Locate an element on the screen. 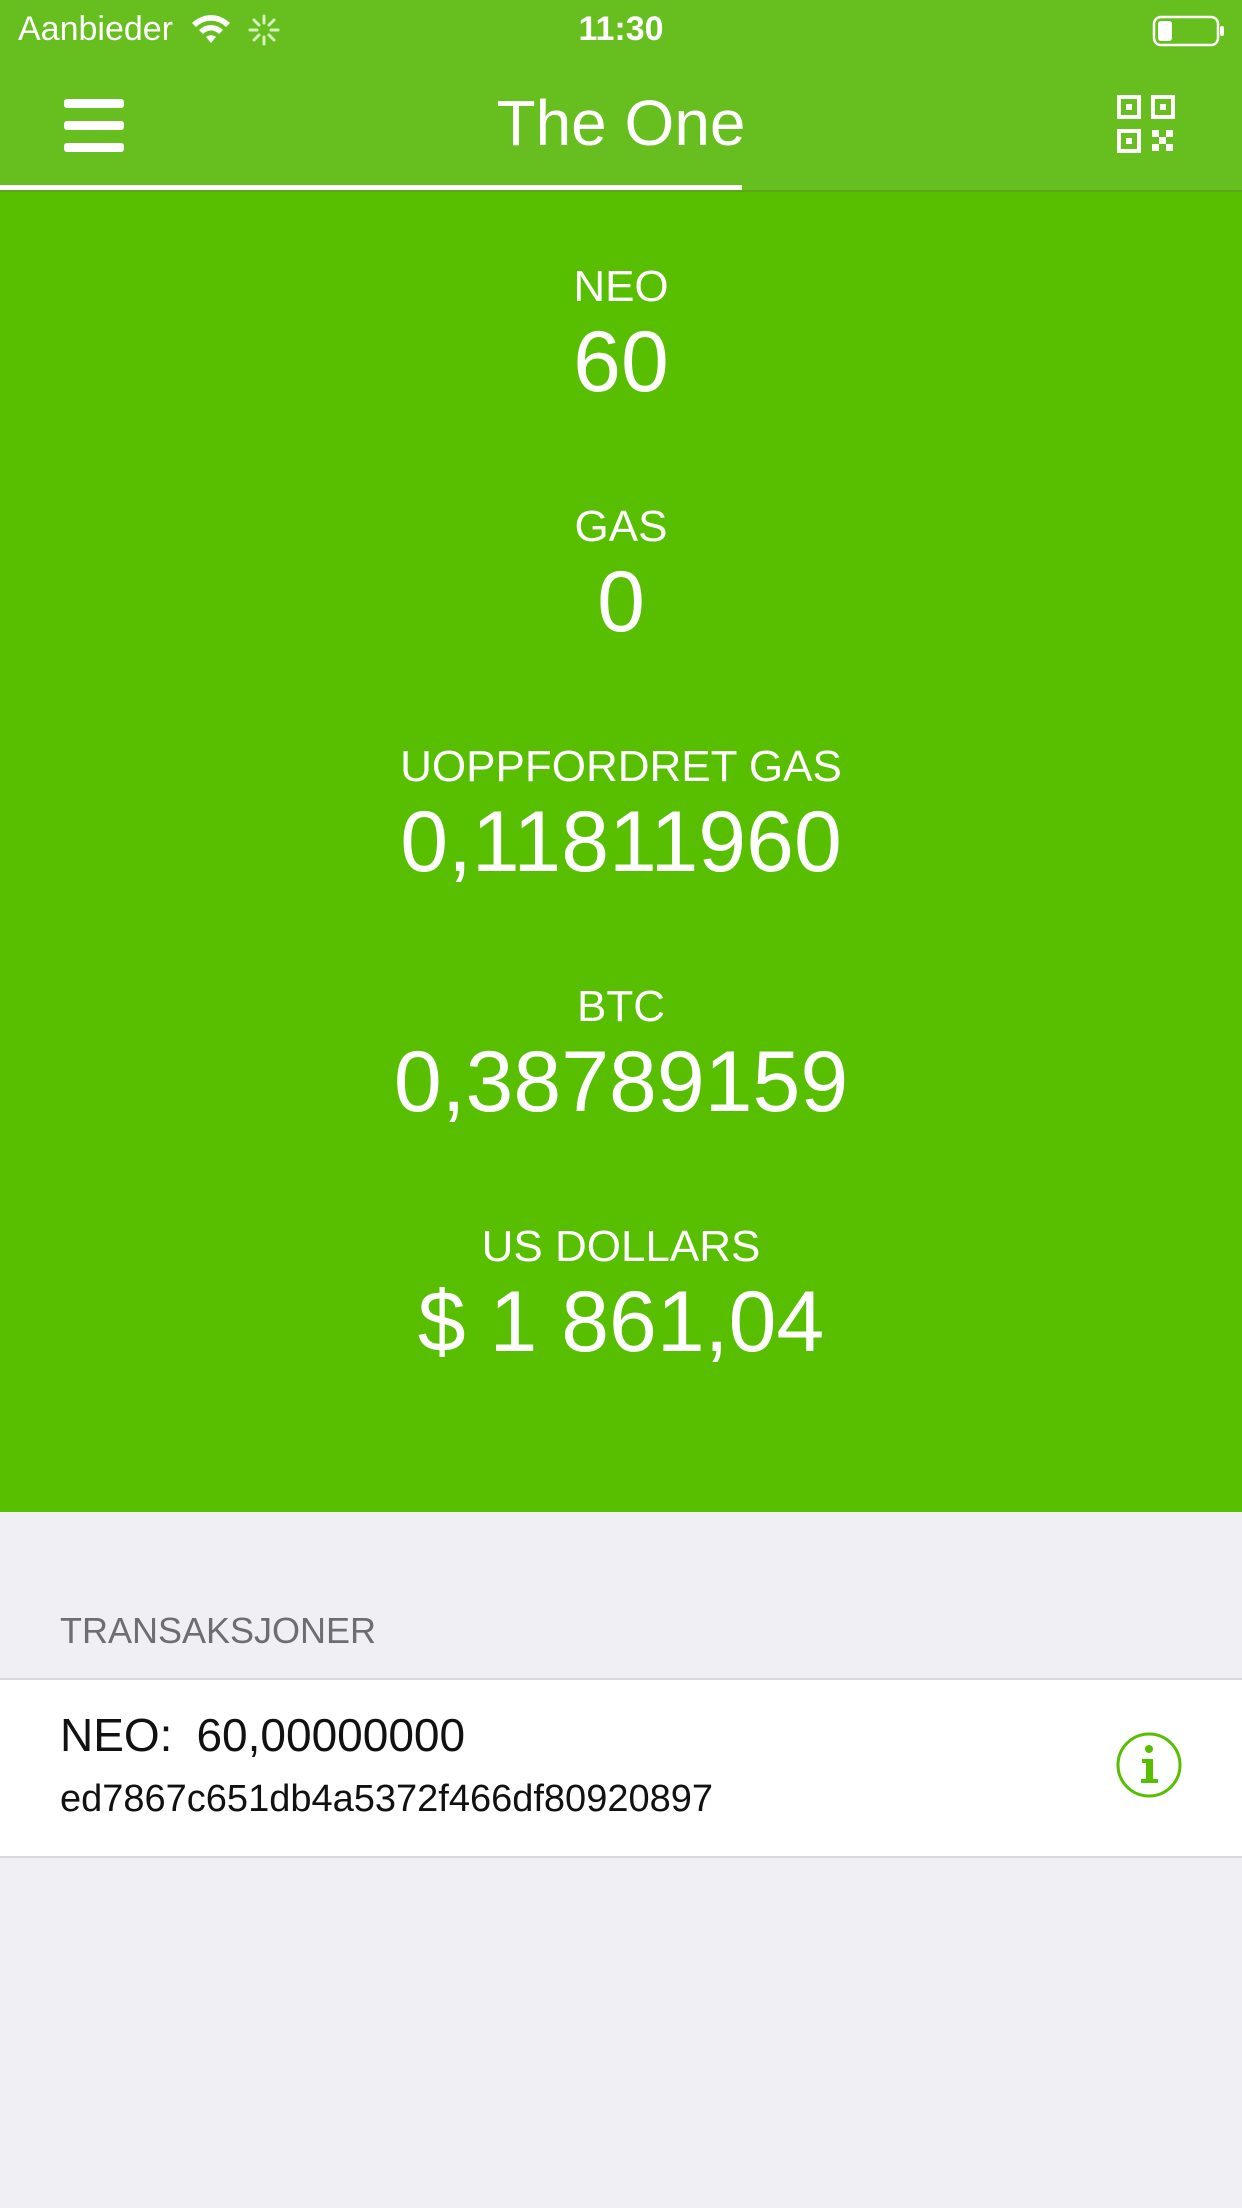 The width and height of the screenshot is (1242, 2208). transaction-amount: 60,00000000 is located at coordinates (331, 1735).